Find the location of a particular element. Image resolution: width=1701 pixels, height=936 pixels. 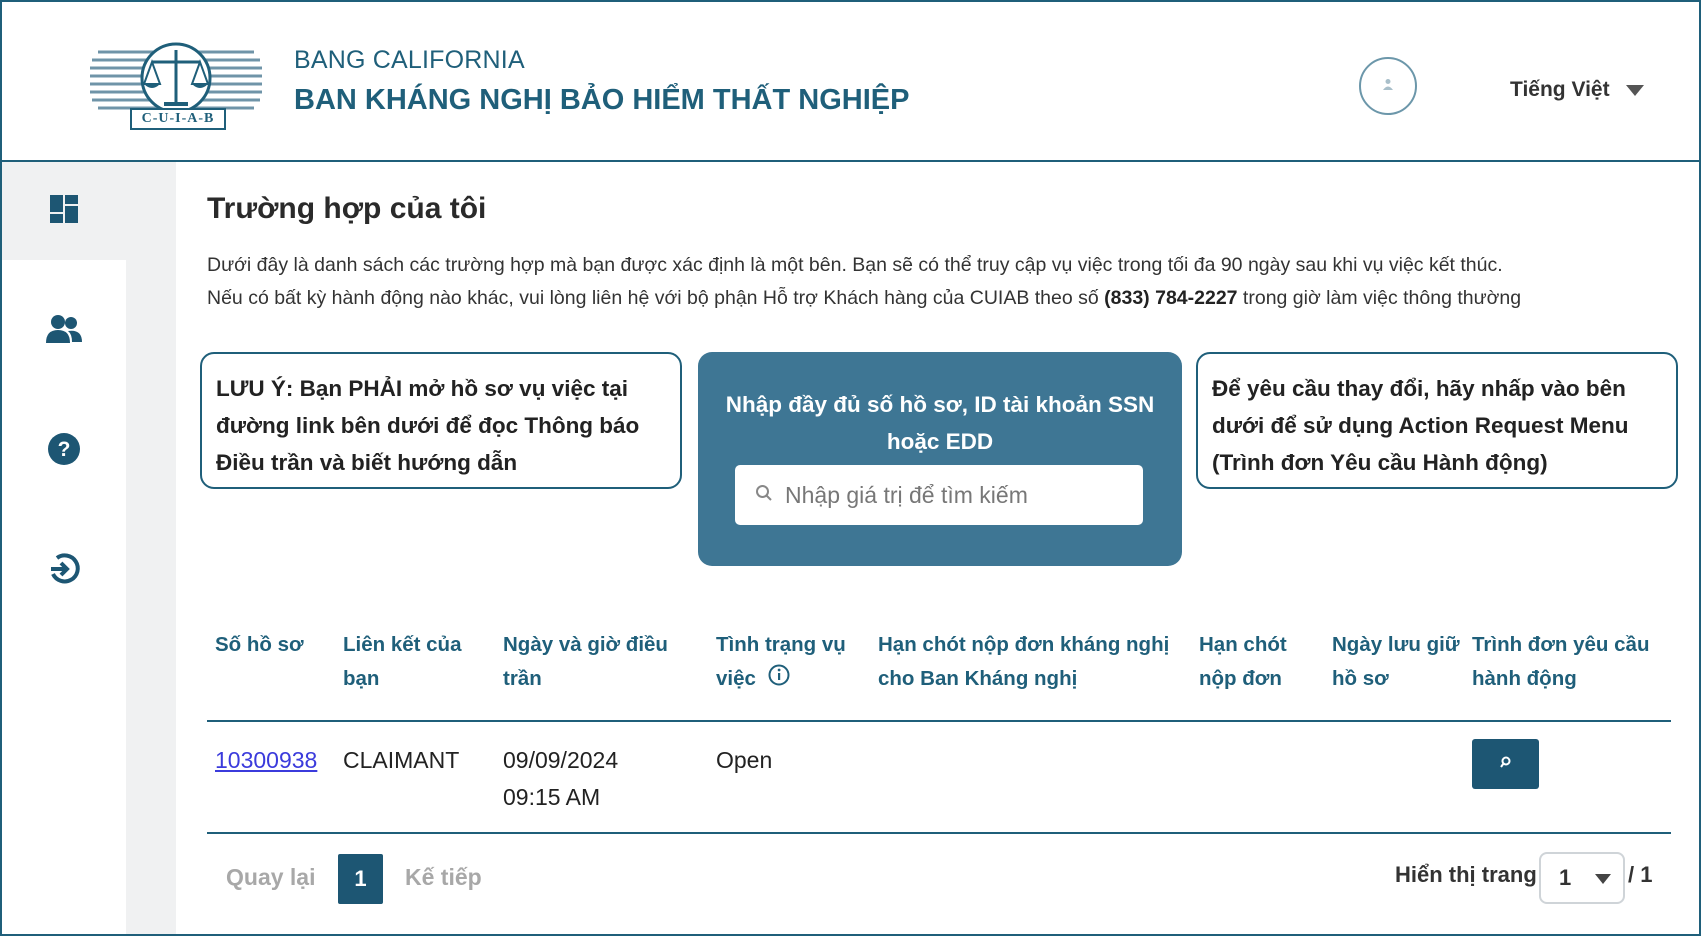

hearing-time: 09:15 AM is located at coordinates (552, 797).